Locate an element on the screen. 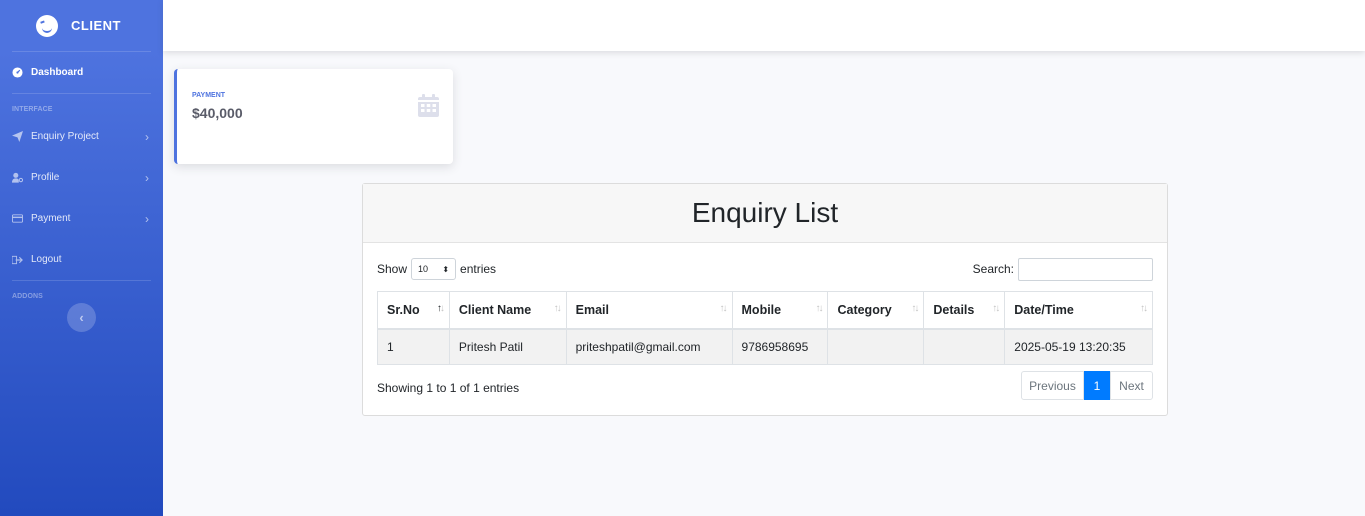  brand-name: CLIENT is located at coordinates (96, 25).